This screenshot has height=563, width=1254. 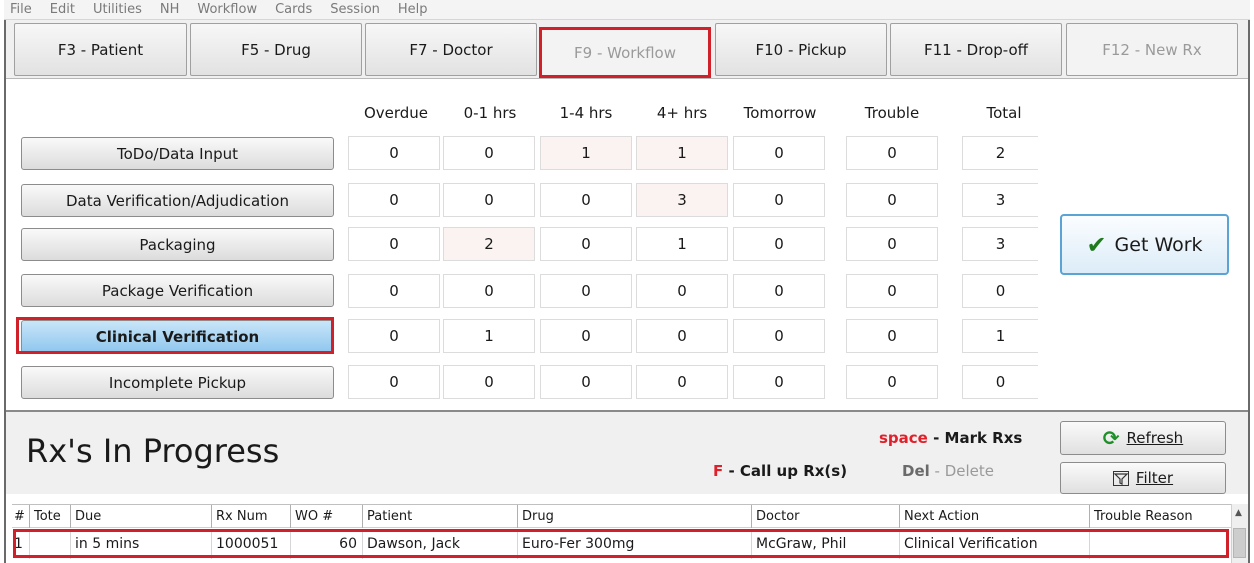 What do you see at coordinates (1239, 543) in the screenshot?
I see `scrollbar-thumb` at bounding box center [1239, 543].